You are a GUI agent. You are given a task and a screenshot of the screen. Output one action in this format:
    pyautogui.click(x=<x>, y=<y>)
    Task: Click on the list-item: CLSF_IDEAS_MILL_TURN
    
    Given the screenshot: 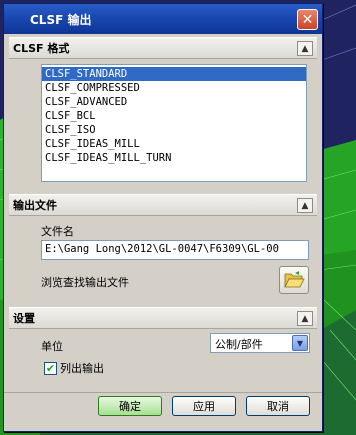 What is the action you would take?
    pyautogui.click(x=174, y=158)
    